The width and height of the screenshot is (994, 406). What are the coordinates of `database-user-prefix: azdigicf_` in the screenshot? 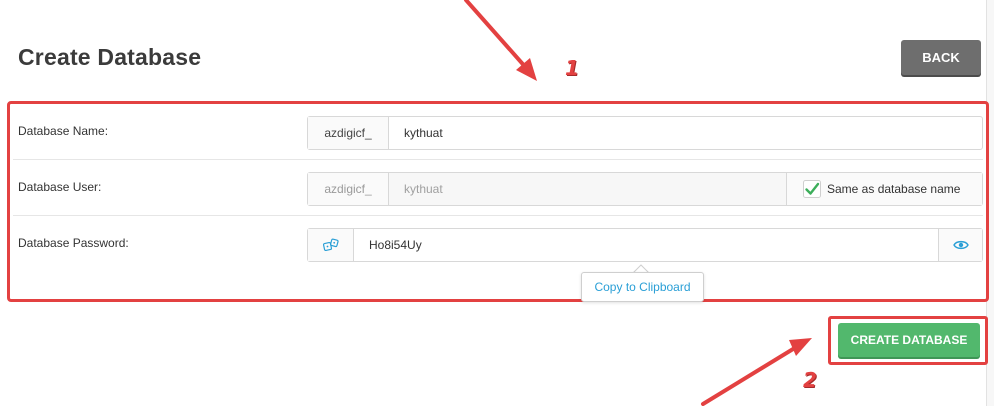 It's located at (348, 189).